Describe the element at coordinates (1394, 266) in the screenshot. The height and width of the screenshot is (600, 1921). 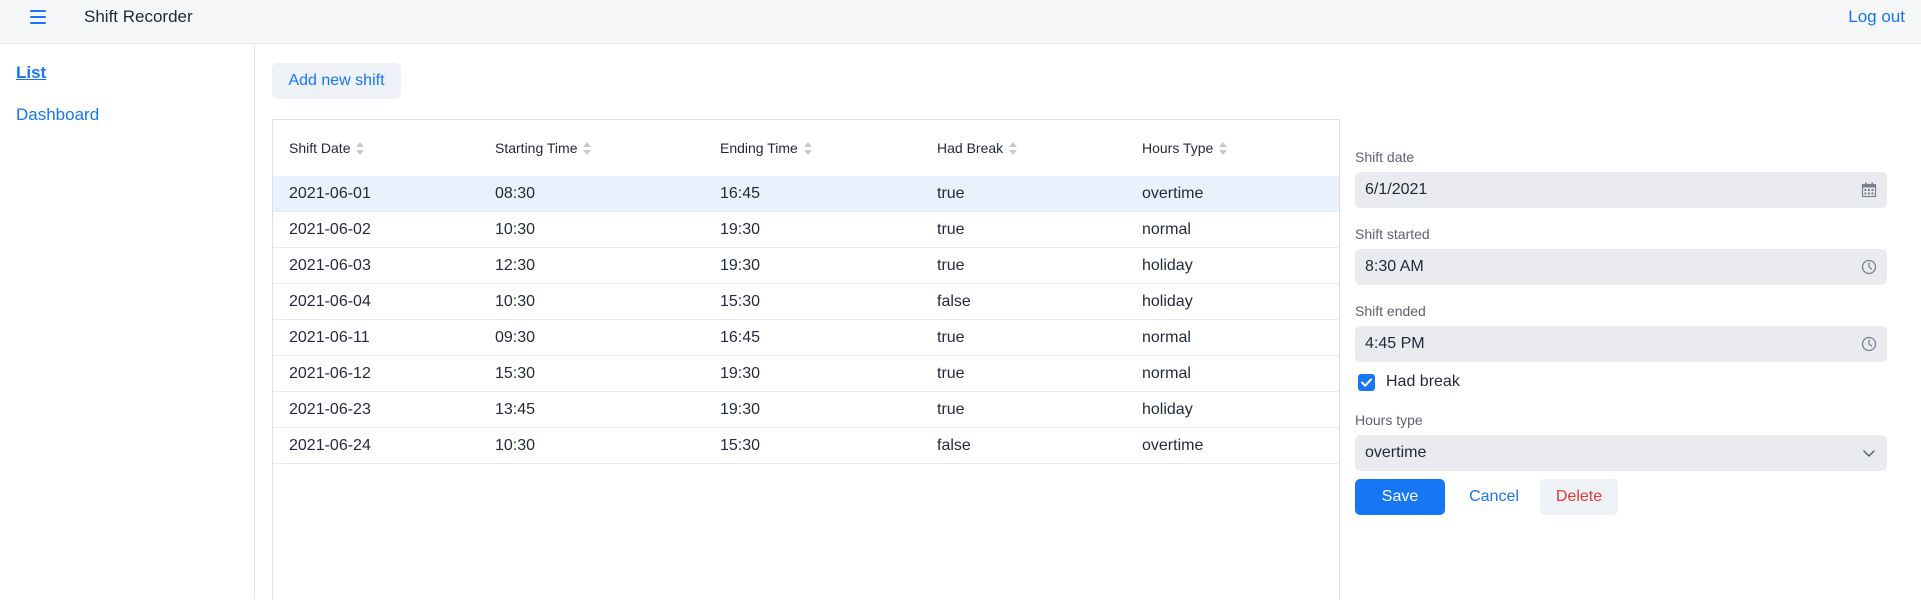
I see `shift-started-value: 8:30 AM` at that location.